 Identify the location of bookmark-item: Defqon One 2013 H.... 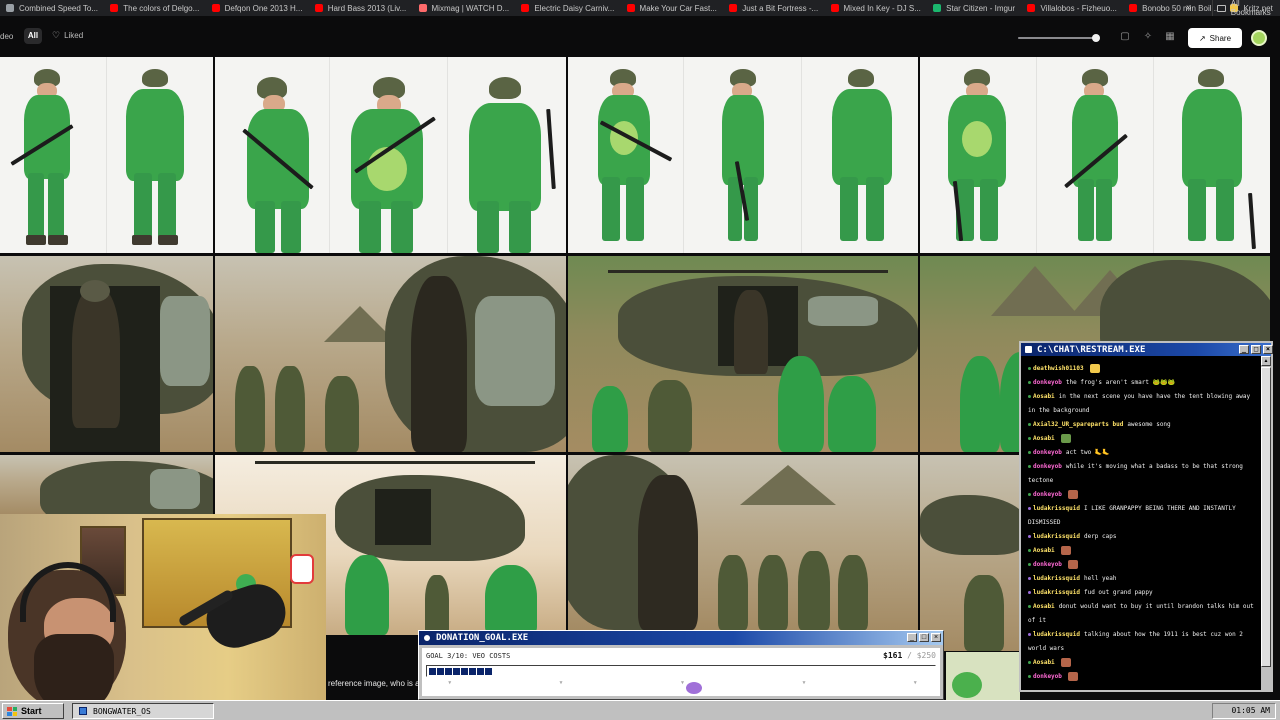
(257, 8).